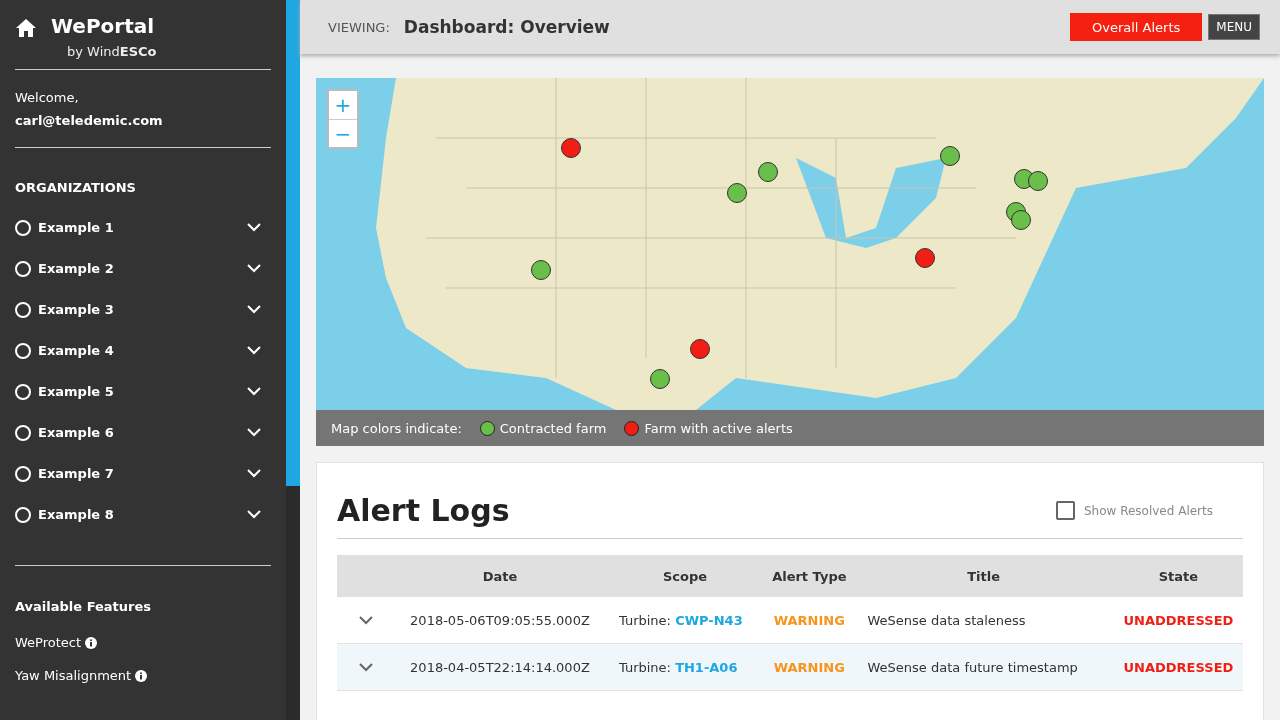  I want to click on scrollbar-thumb, so click(293, 243).